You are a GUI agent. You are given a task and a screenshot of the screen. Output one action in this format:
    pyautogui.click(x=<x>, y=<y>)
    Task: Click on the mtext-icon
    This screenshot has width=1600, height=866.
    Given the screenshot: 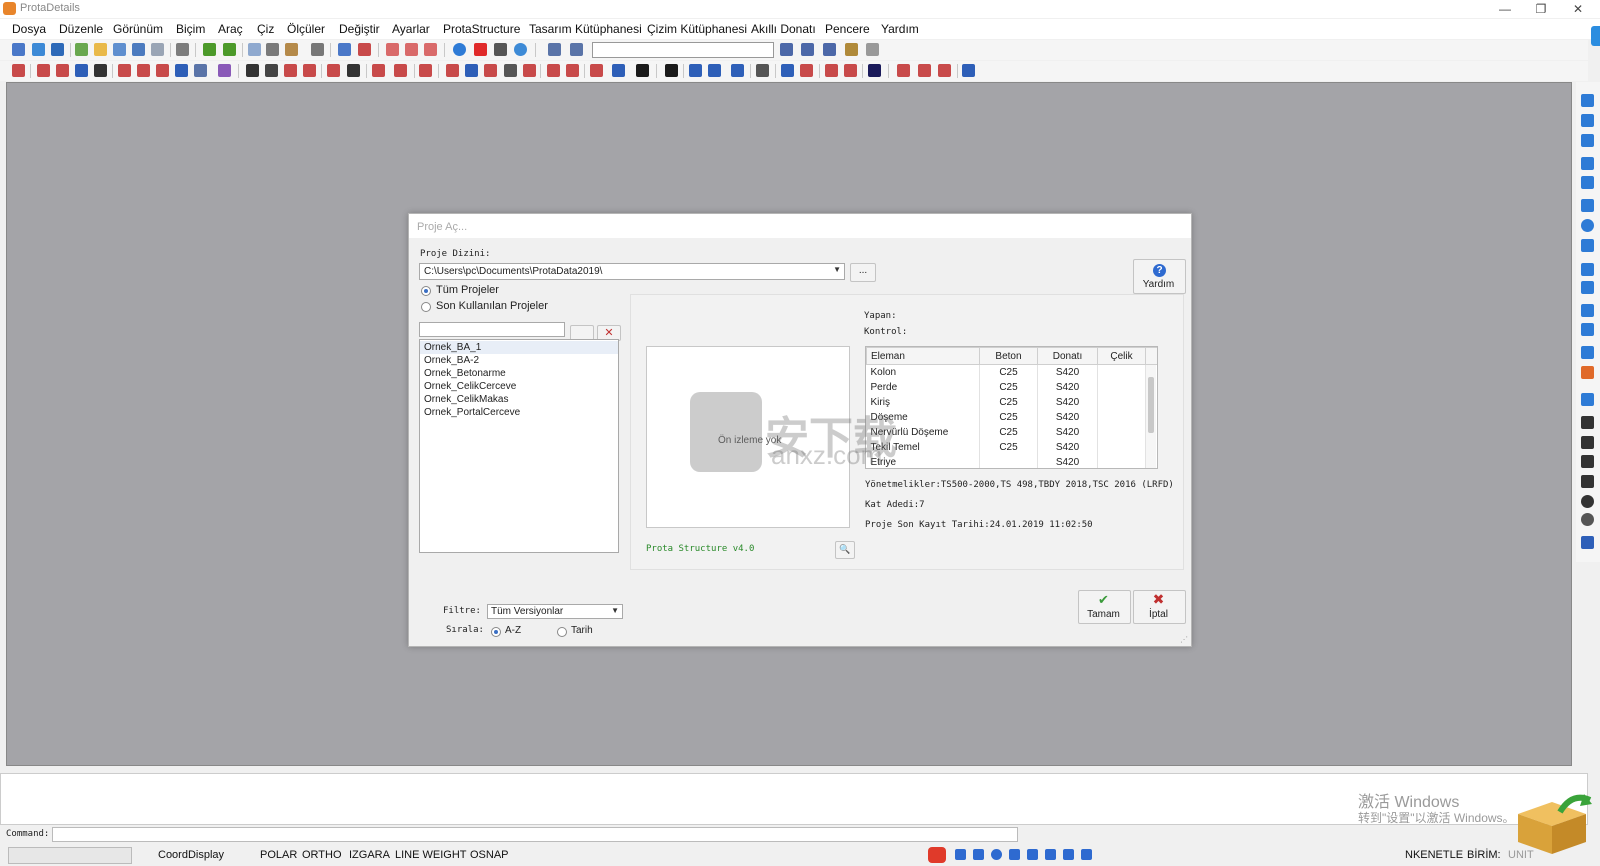 What is the action you would take?
    pyautogui.click(x=1587, y=287)
    